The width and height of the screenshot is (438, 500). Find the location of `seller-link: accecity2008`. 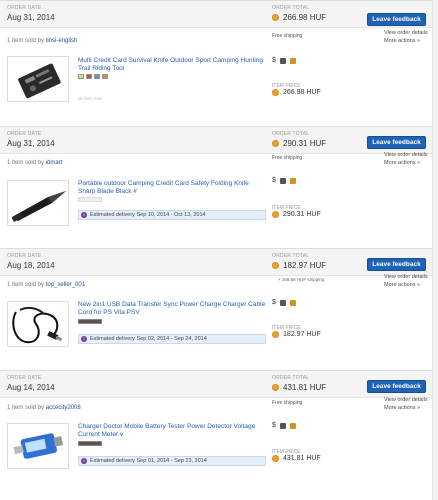

seller-link: accecity2008 is located at coordinates (63, 408).